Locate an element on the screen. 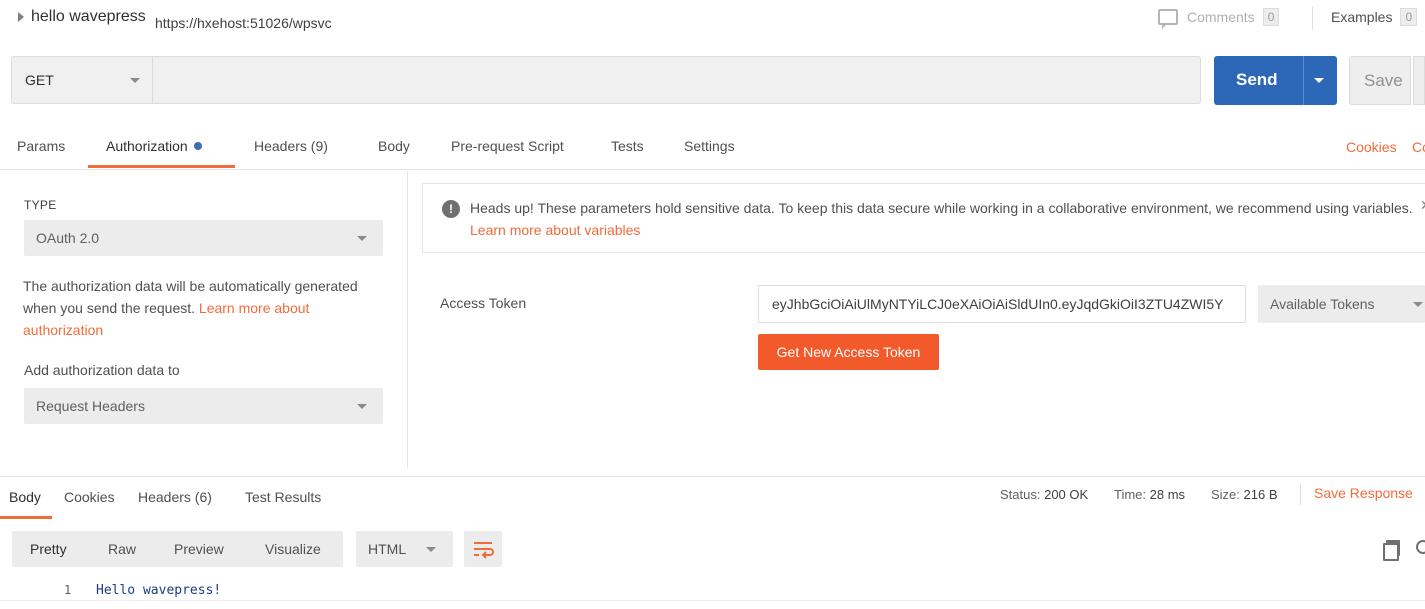 The height and width of the screenshot is (609, 1425). examples-label: Examples is located at coordinates (1362, 17).